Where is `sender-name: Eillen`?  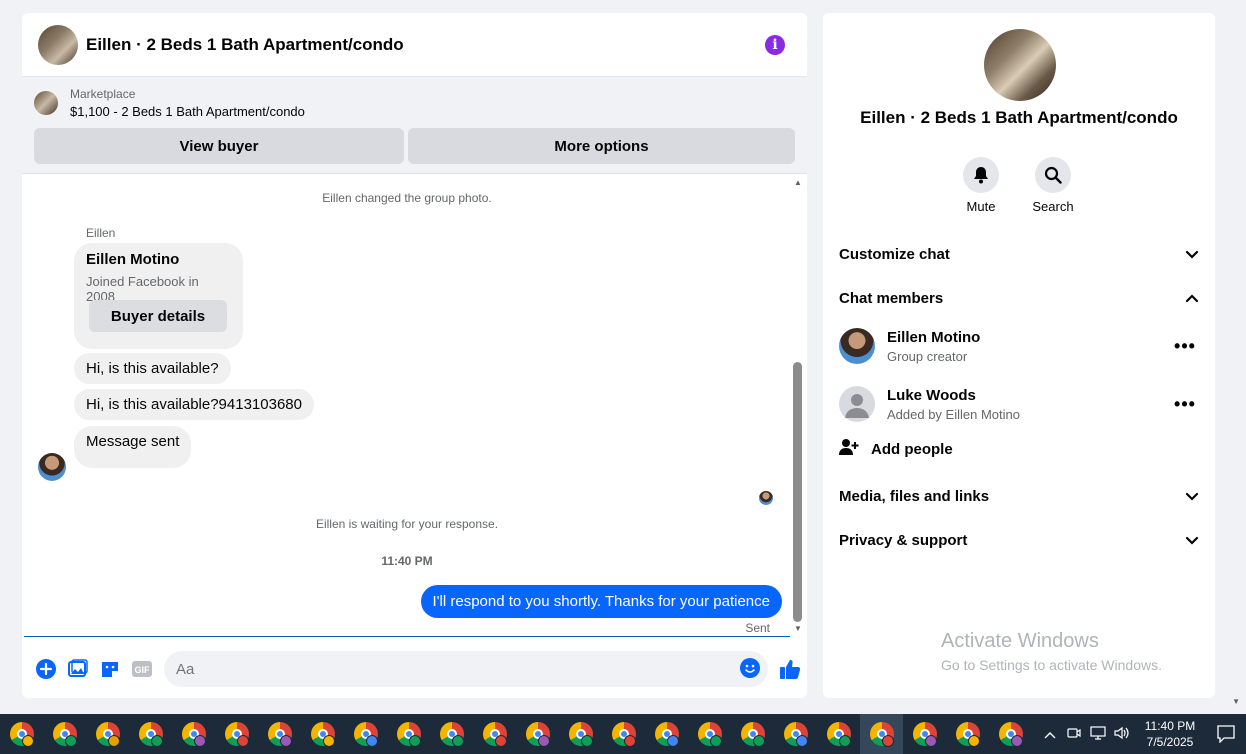 sender-name: Eillen is located at coordinates (101, 233).